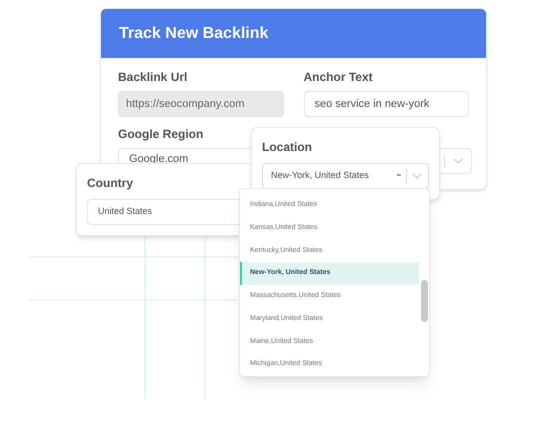 This screenshot has height=426, width=556. Describe the element at coordinates (386, 104) in the screenshot. I see `text-field: seo service in new-york` at that location.